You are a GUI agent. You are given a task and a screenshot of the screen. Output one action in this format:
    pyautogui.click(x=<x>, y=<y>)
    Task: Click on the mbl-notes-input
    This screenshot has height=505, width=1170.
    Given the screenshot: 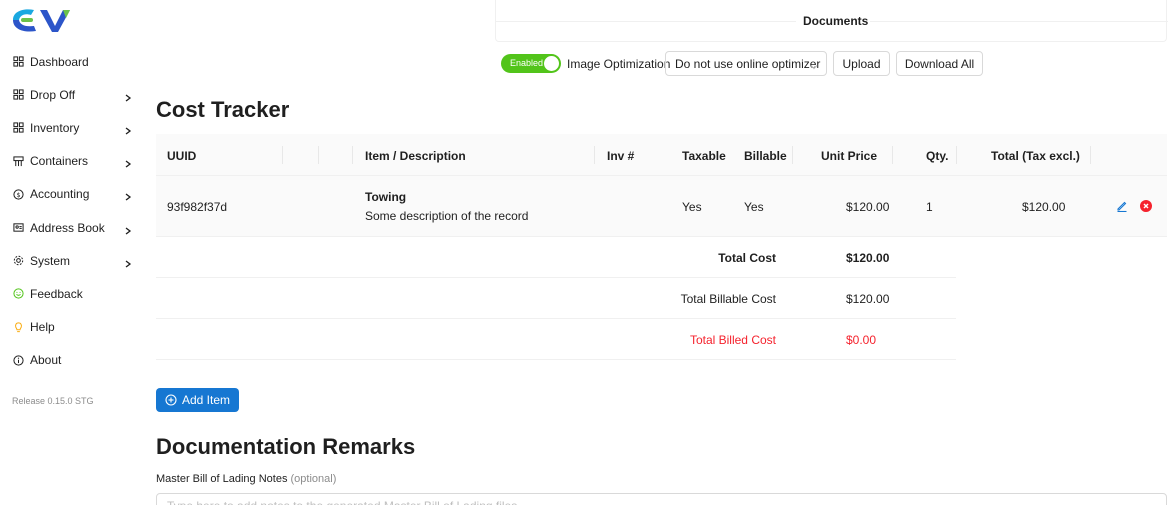 What is the action you would take?
    pyautogui.click(x=661, y=499)
    